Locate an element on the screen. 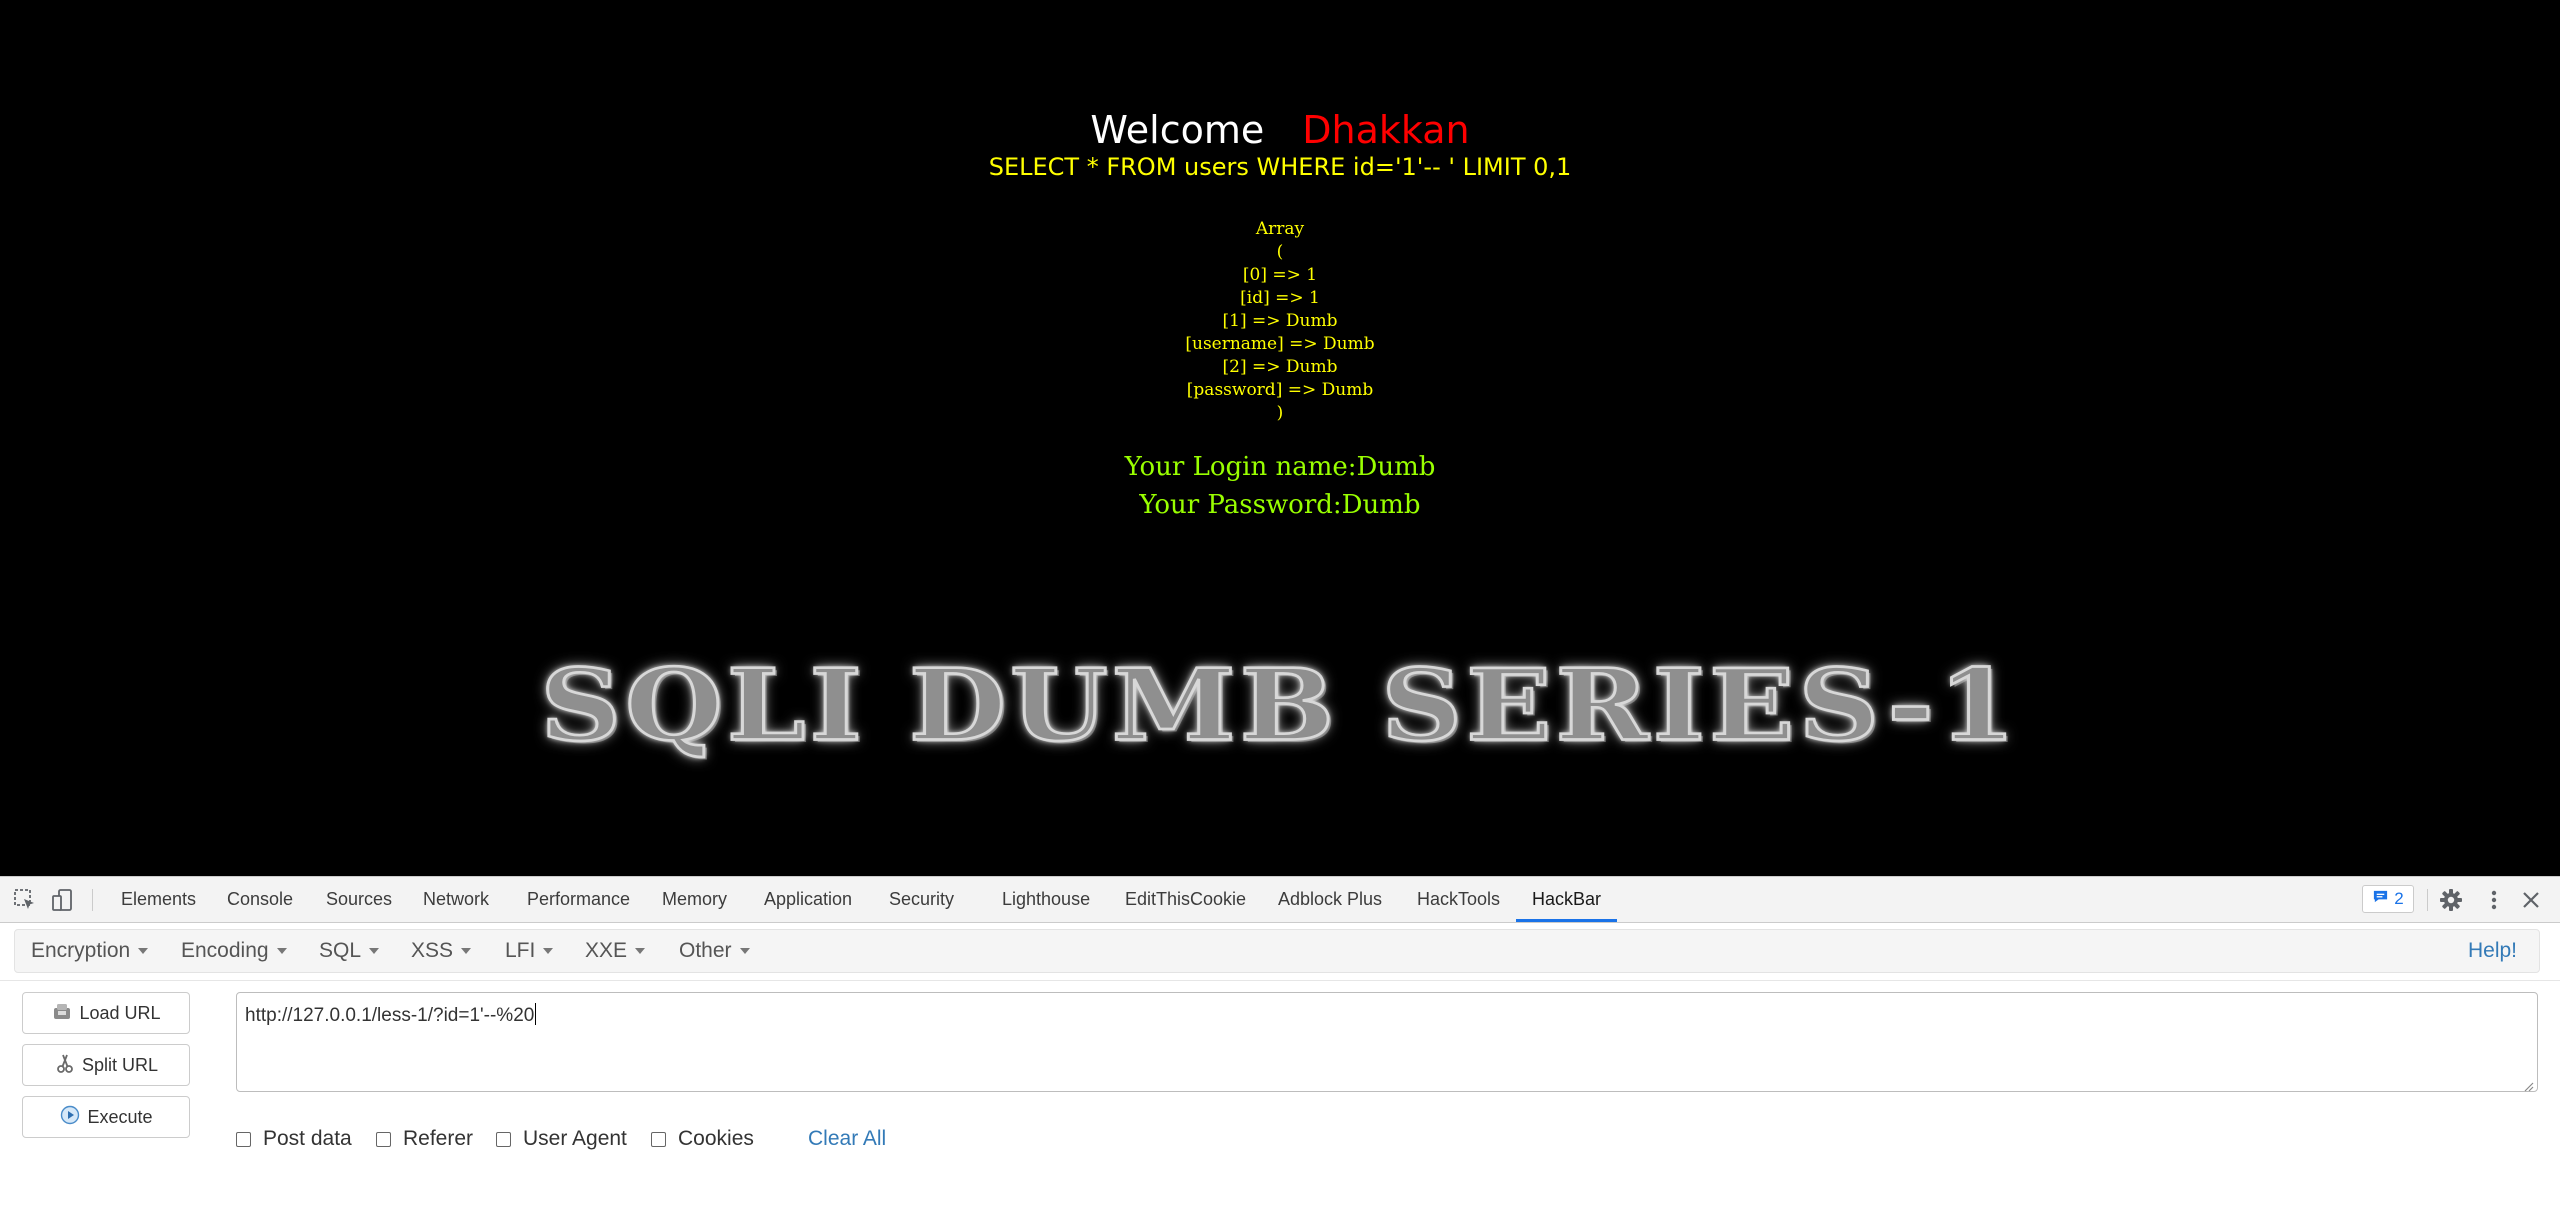  cookies-label: Cookies is located at coordinates (716, 1138).